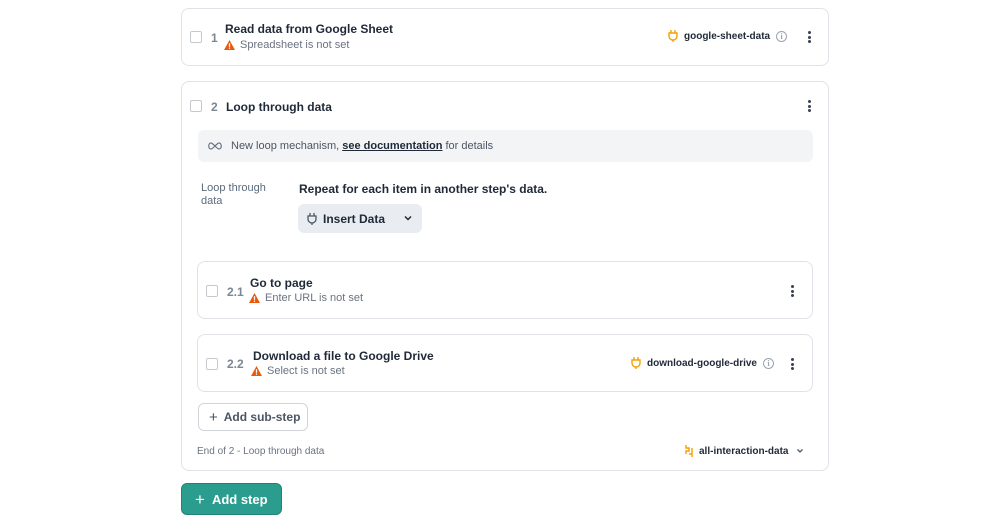 The image size is (1000, 530). What do you see at coordinates (285, 146) in the screenshot?
I see `notice-prefix: New loop mechanism,` at bounding box center [285, 146].